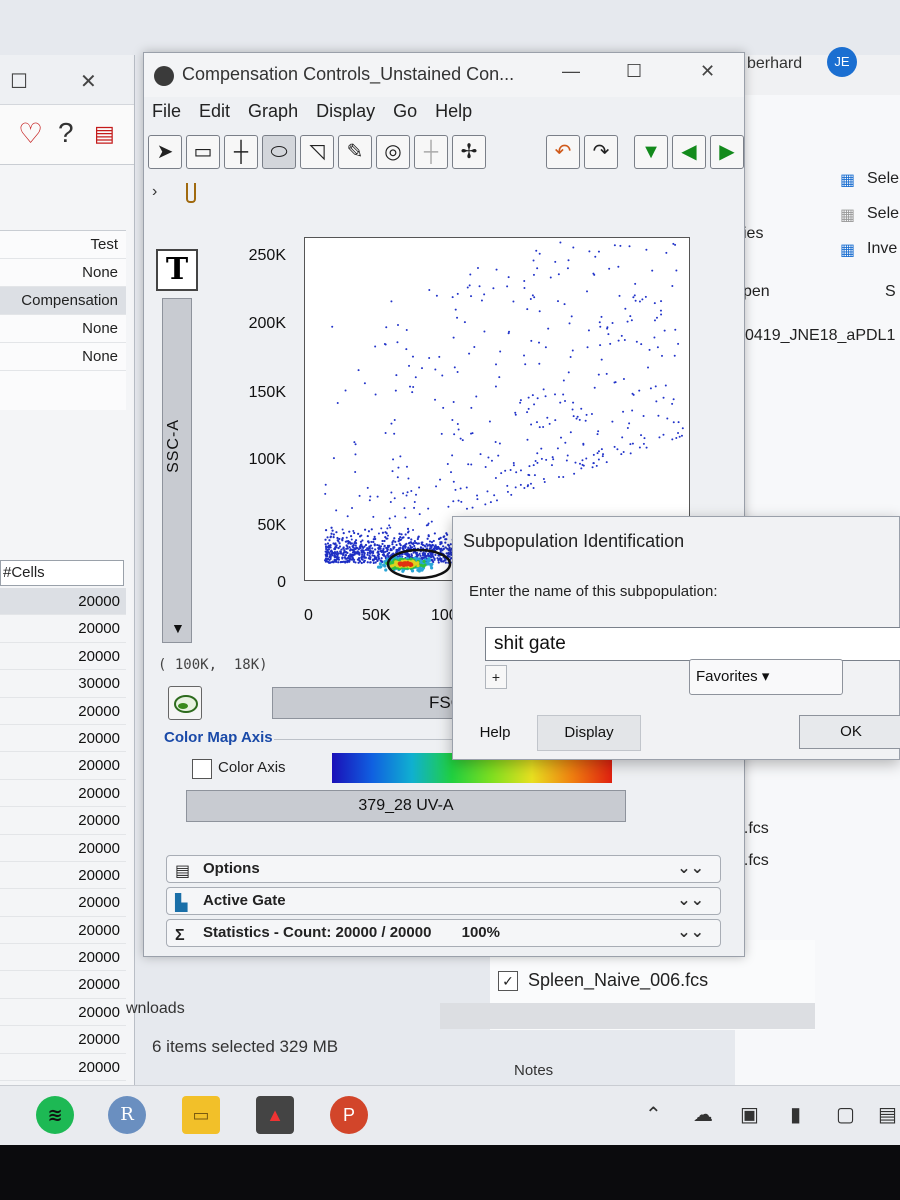 Image resolution: width=900 pixels, height=1200 pixels. I want to click on help-button: Help, so click(495, 734).